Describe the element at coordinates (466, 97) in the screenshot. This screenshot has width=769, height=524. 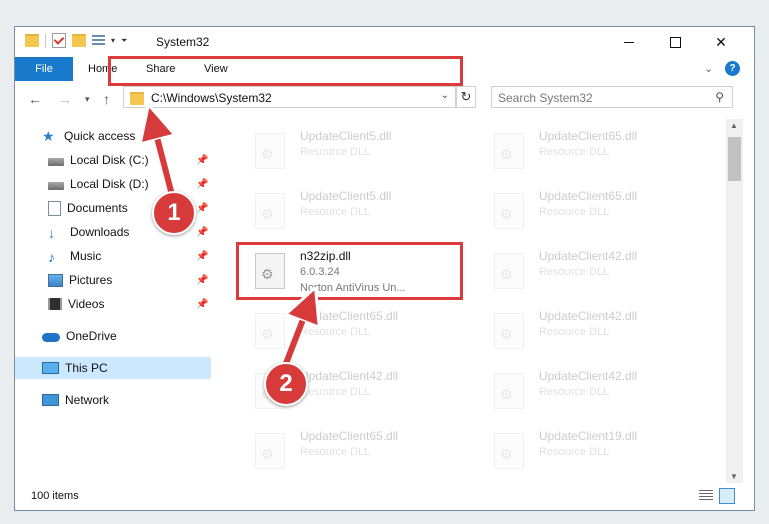
I see `refresh-button: ↻` at that location.